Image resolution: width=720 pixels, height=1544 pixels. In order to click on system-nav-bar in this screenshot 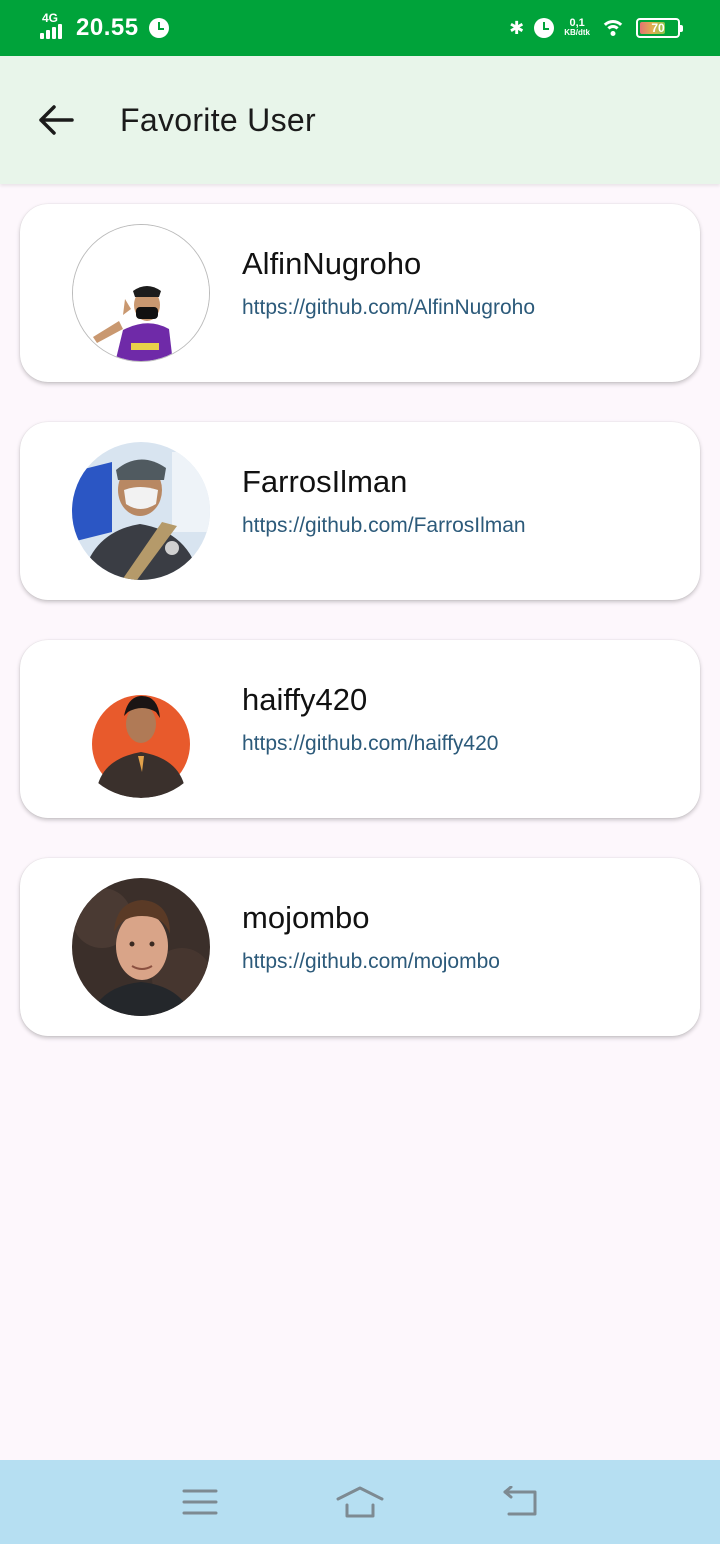, I will do `click(360, 1502)`.